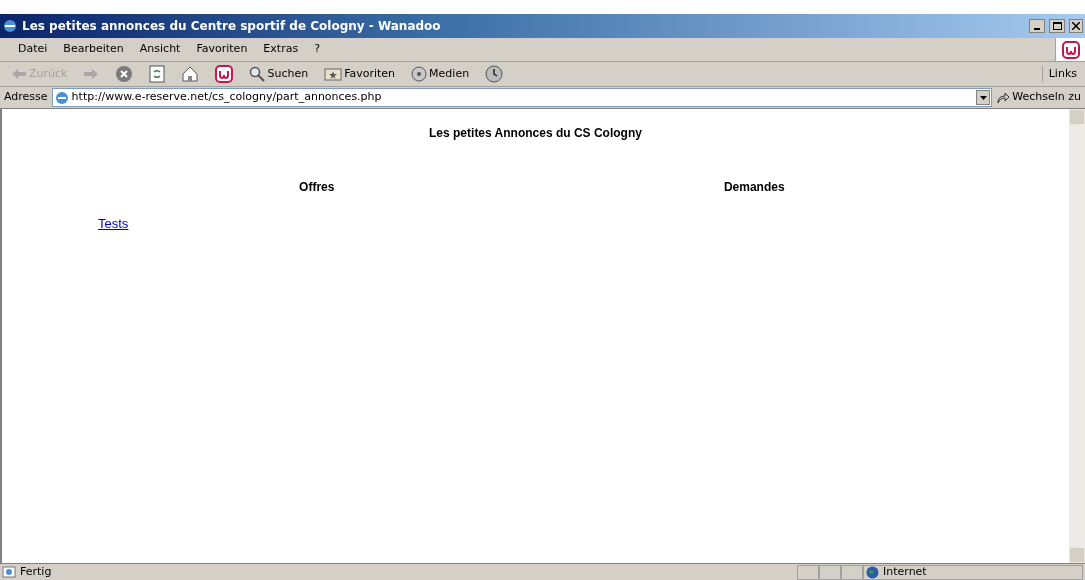 The height and width of the screenshot is (580, 1085). What do you see at coordinates (535, 133) in the screenshot?
I see `page-heading: Les petites Annonces du CS Cologny` at bounding box center [535, 133].